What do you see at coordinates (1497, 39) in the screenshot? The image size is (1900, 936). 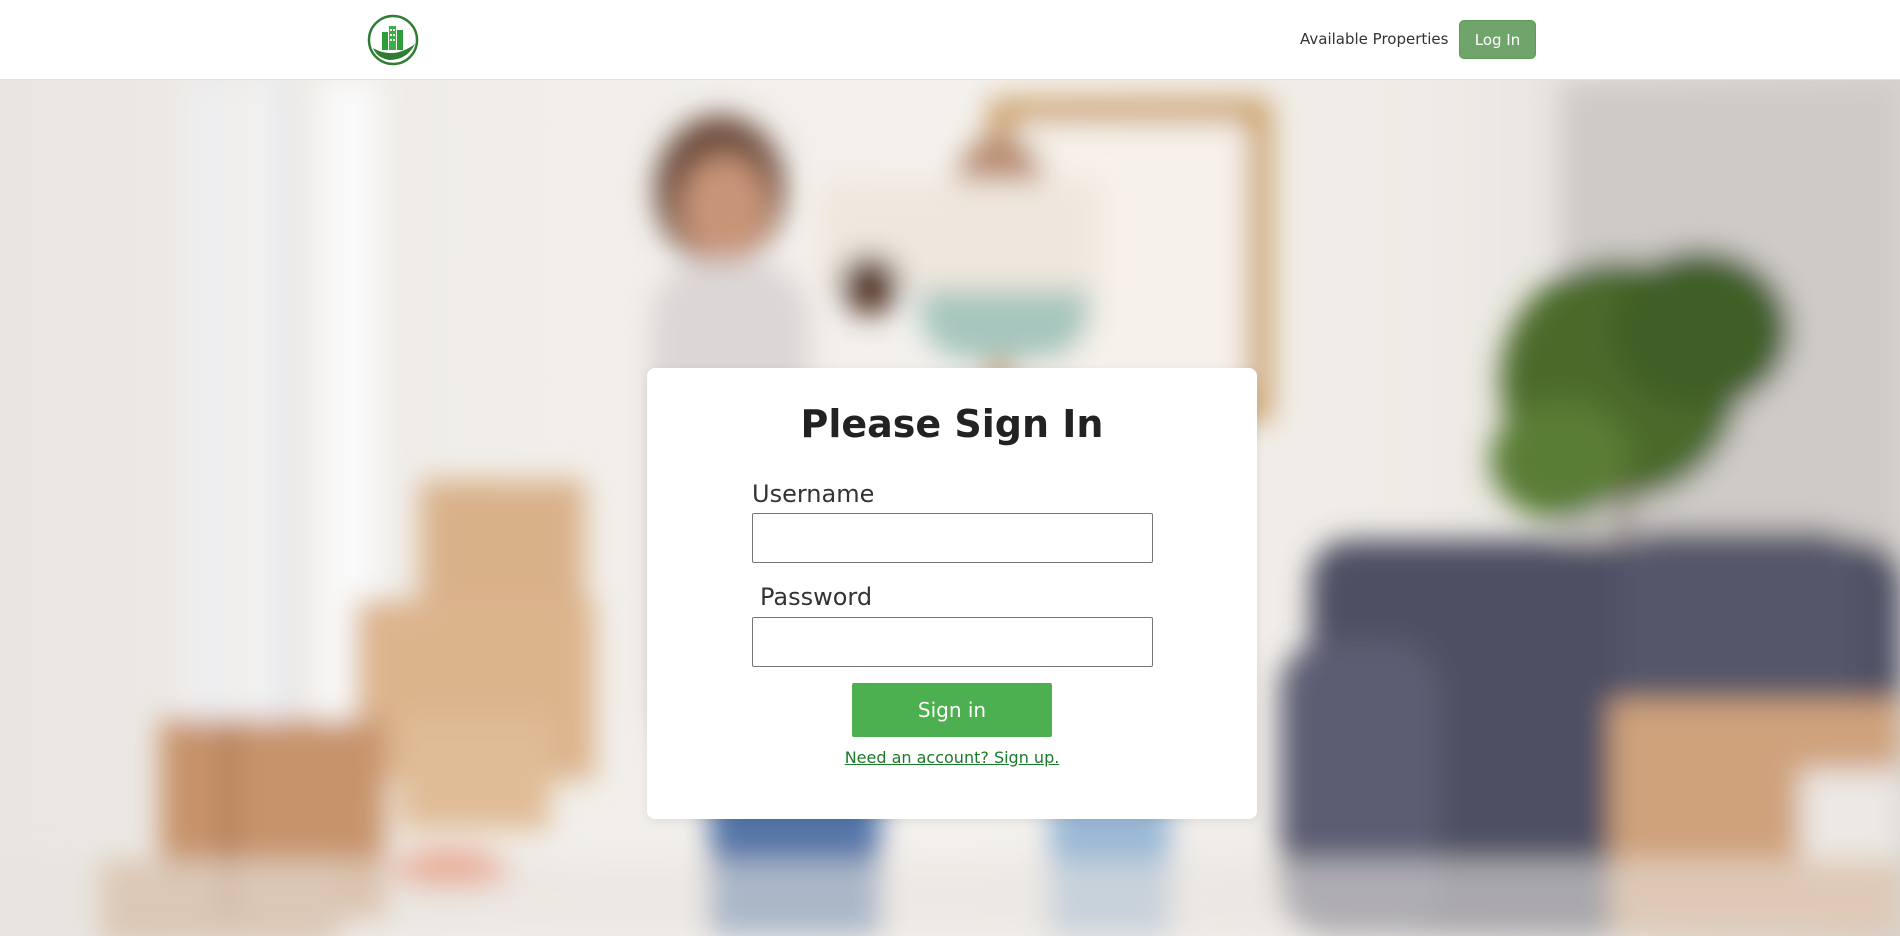 I see `login-button: Log In` at bounding box center [1497, 39].